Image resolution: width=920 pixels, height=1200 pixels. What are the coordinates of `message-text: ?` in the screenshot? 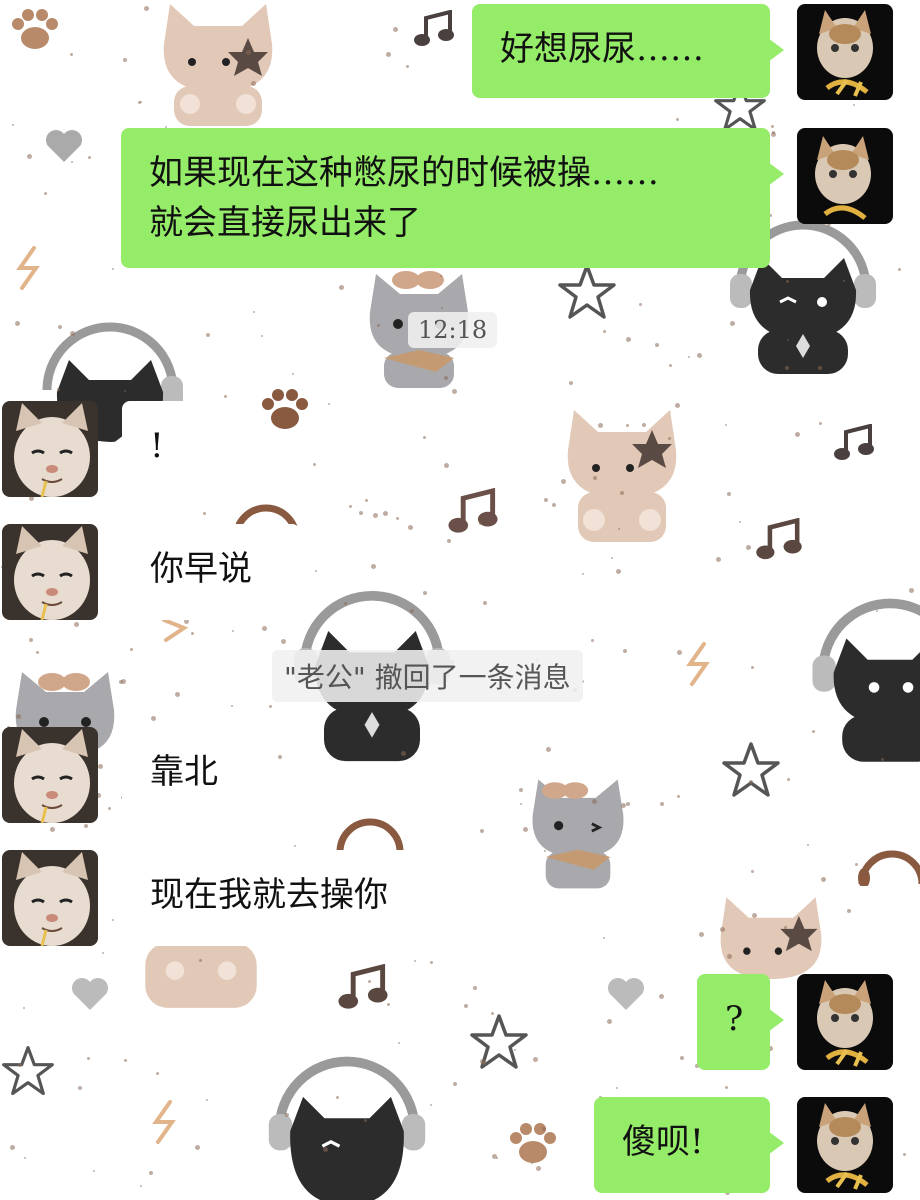 It's located at (734, 1019).